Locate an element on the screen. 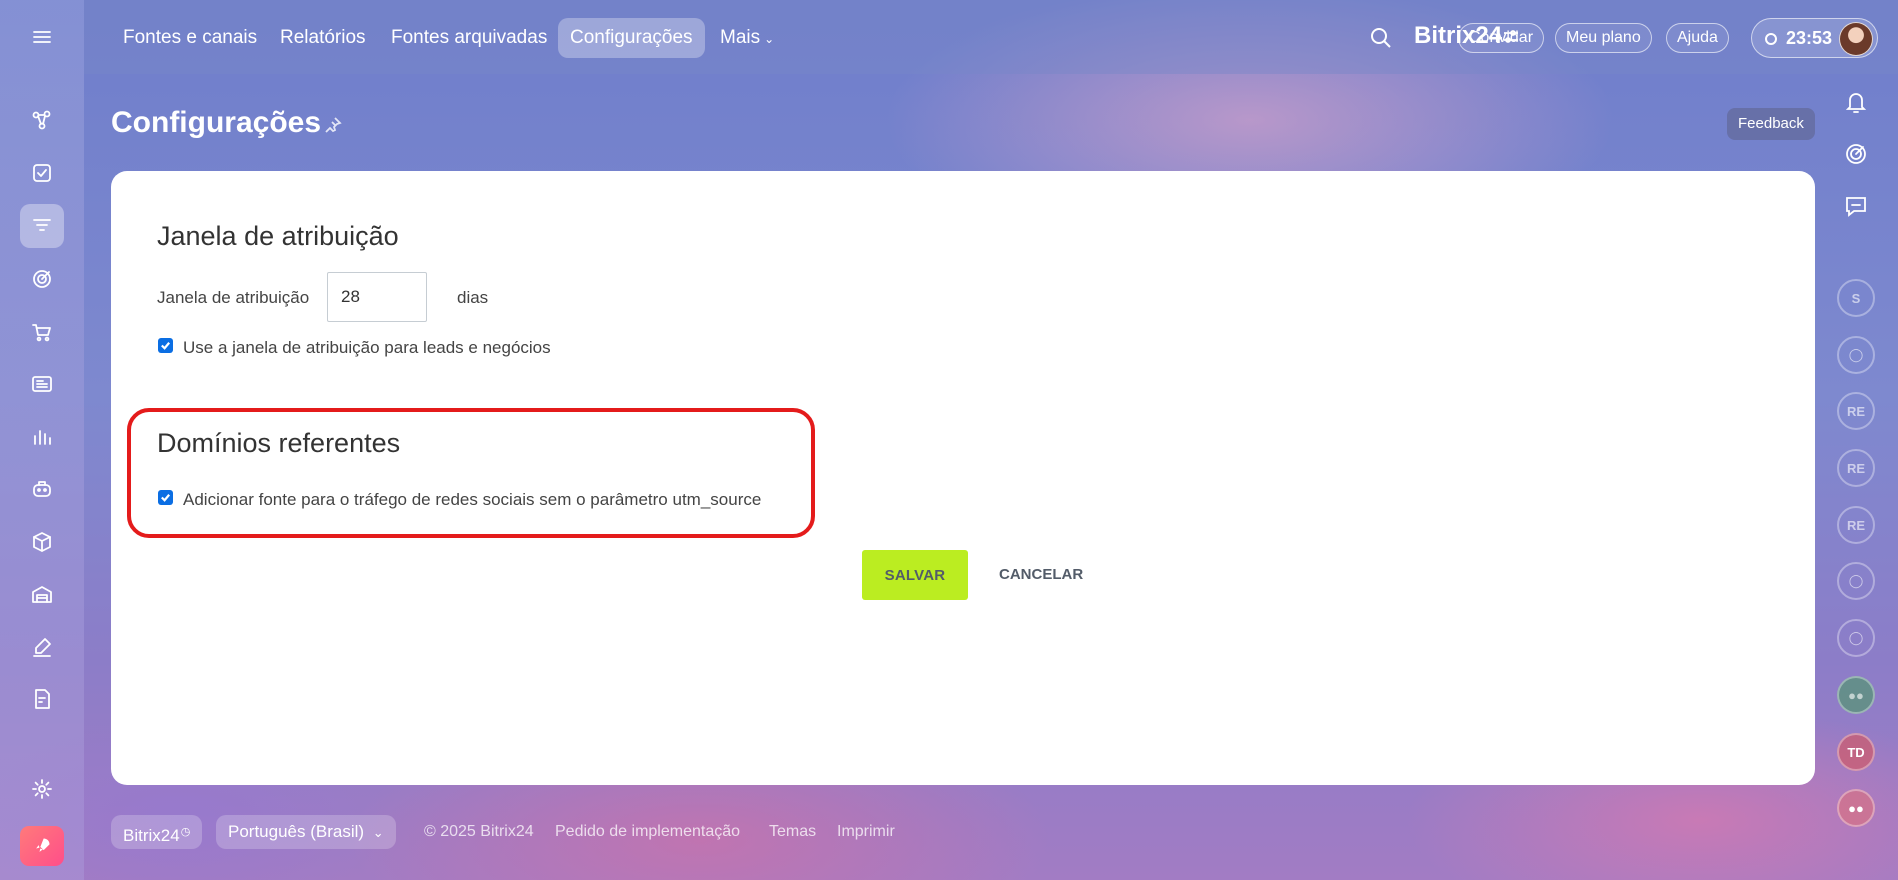 Image resolution: width=1898 pixels, height=880 pixels. avatar is located at coordinates (1856, 39).